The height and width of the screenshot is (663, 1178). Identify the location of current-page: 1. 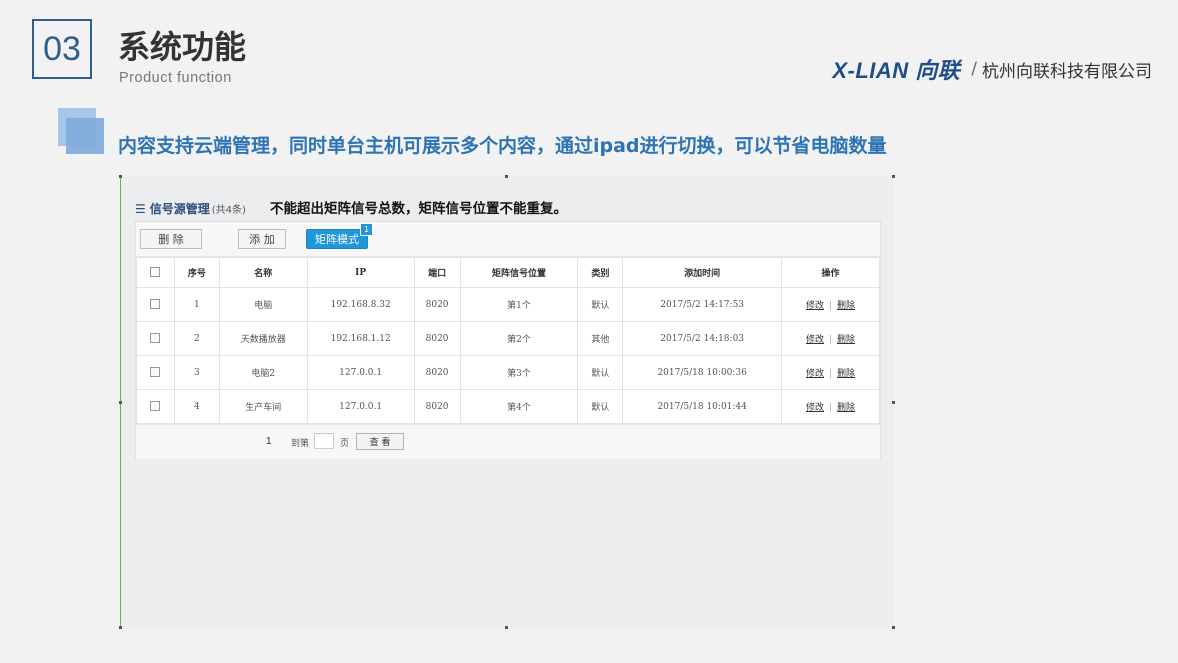
(269, 441).